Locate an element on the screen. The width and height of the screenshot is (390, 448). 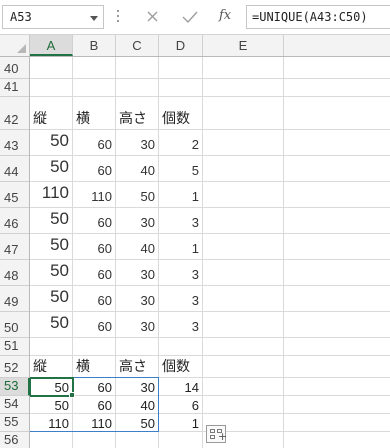
cancel-icon is located at coordinates (153, 17).